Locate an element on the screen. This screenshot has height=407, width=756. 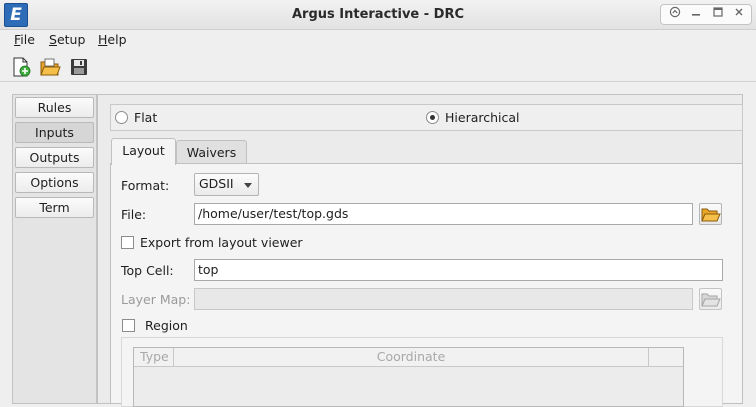
window-controls is located at coordinates (706, 14).